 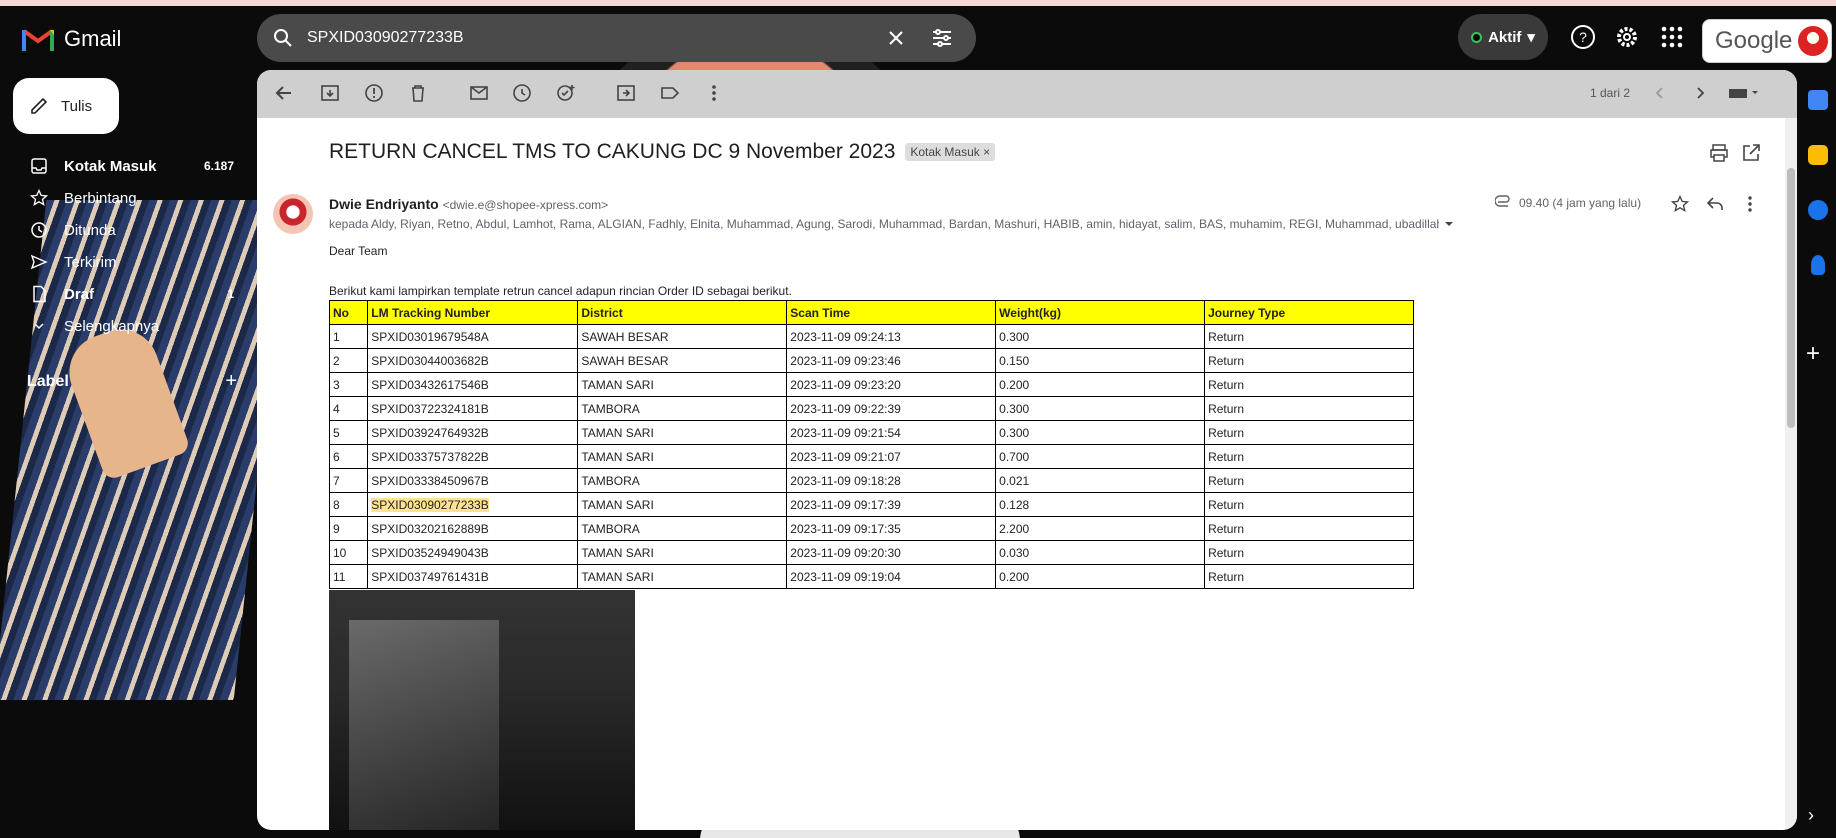 What do you see at coordinates (1680, 204) in the screenshot?
I see `star-icon` at bounding box center [1680, 204].